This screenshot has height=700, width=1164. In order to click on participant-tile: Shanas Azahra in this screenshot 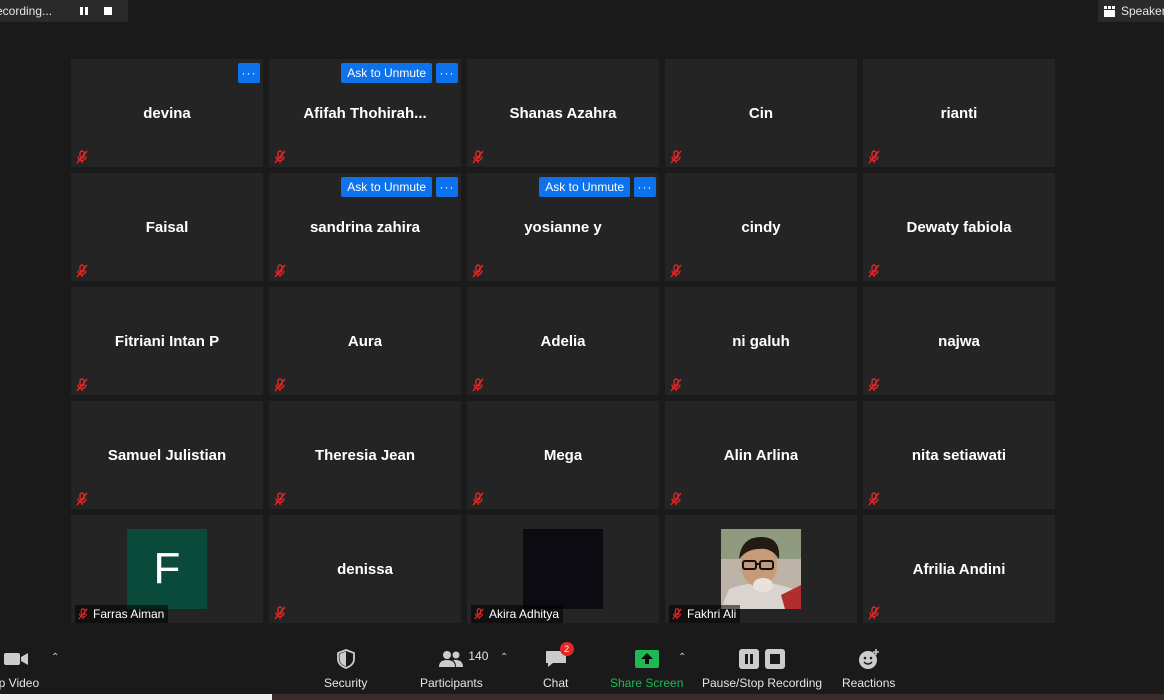, I will do `click(563, 113)`.